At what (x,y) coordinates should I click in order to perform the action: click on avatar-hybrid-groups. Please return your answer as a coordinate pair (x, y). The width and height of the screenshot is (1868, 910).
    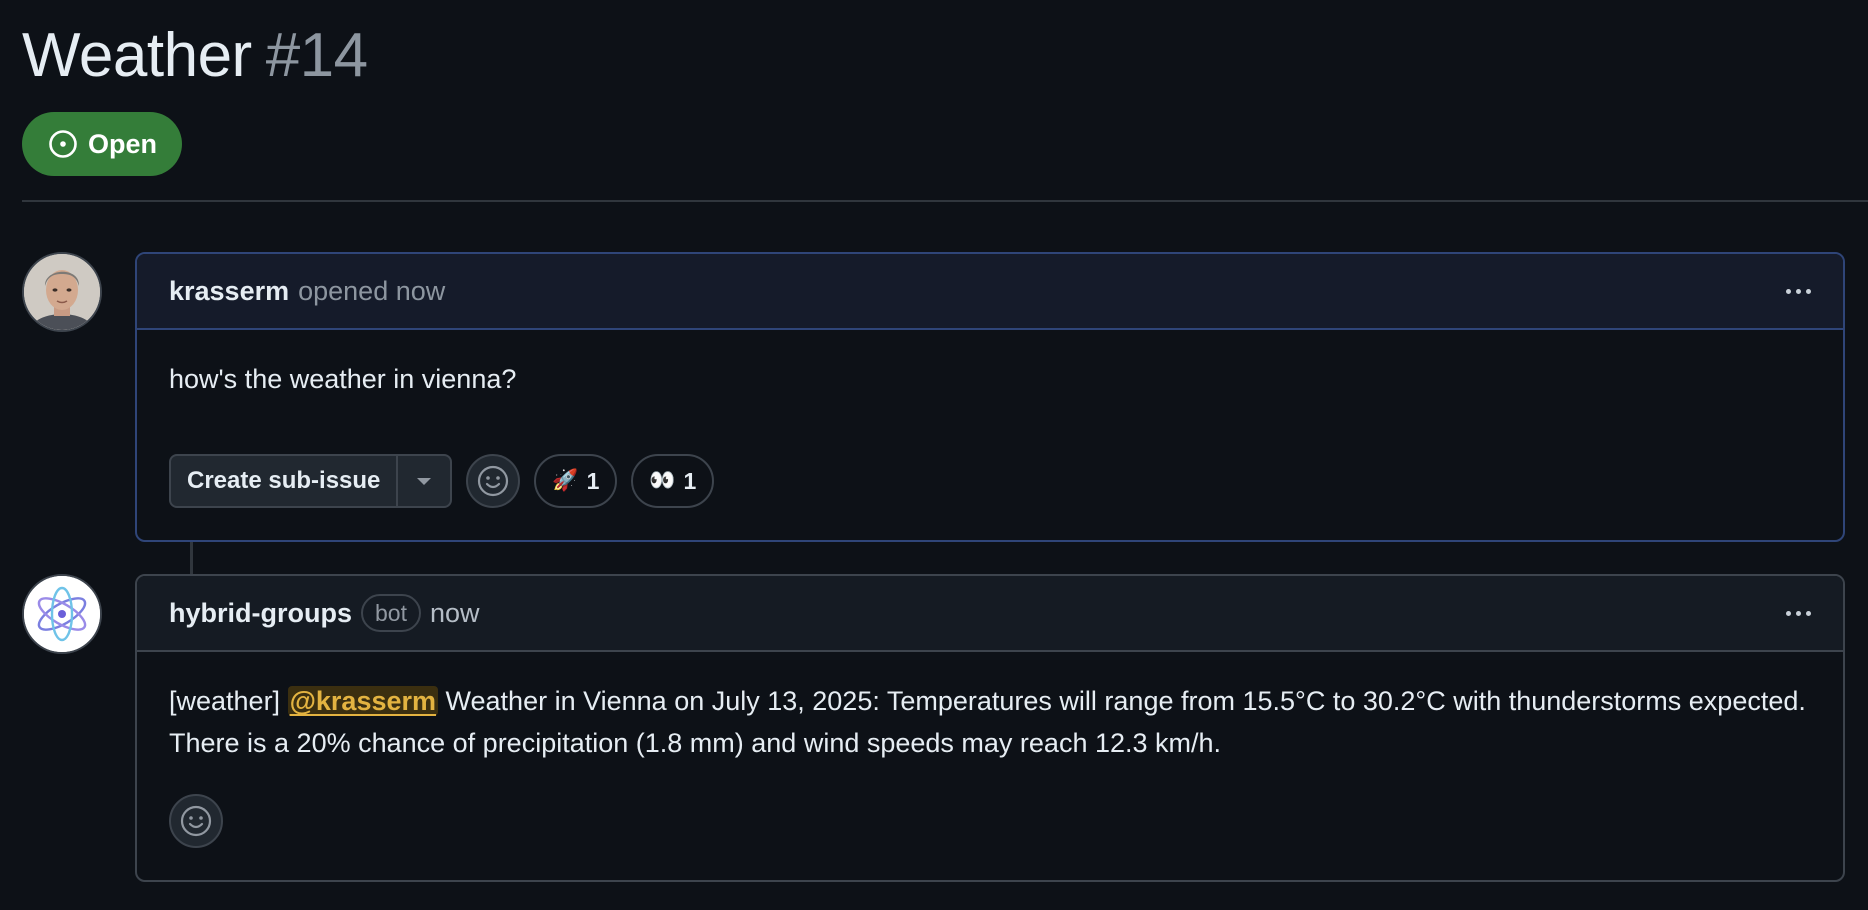
    Looking at the image, I should click on (62, 614).